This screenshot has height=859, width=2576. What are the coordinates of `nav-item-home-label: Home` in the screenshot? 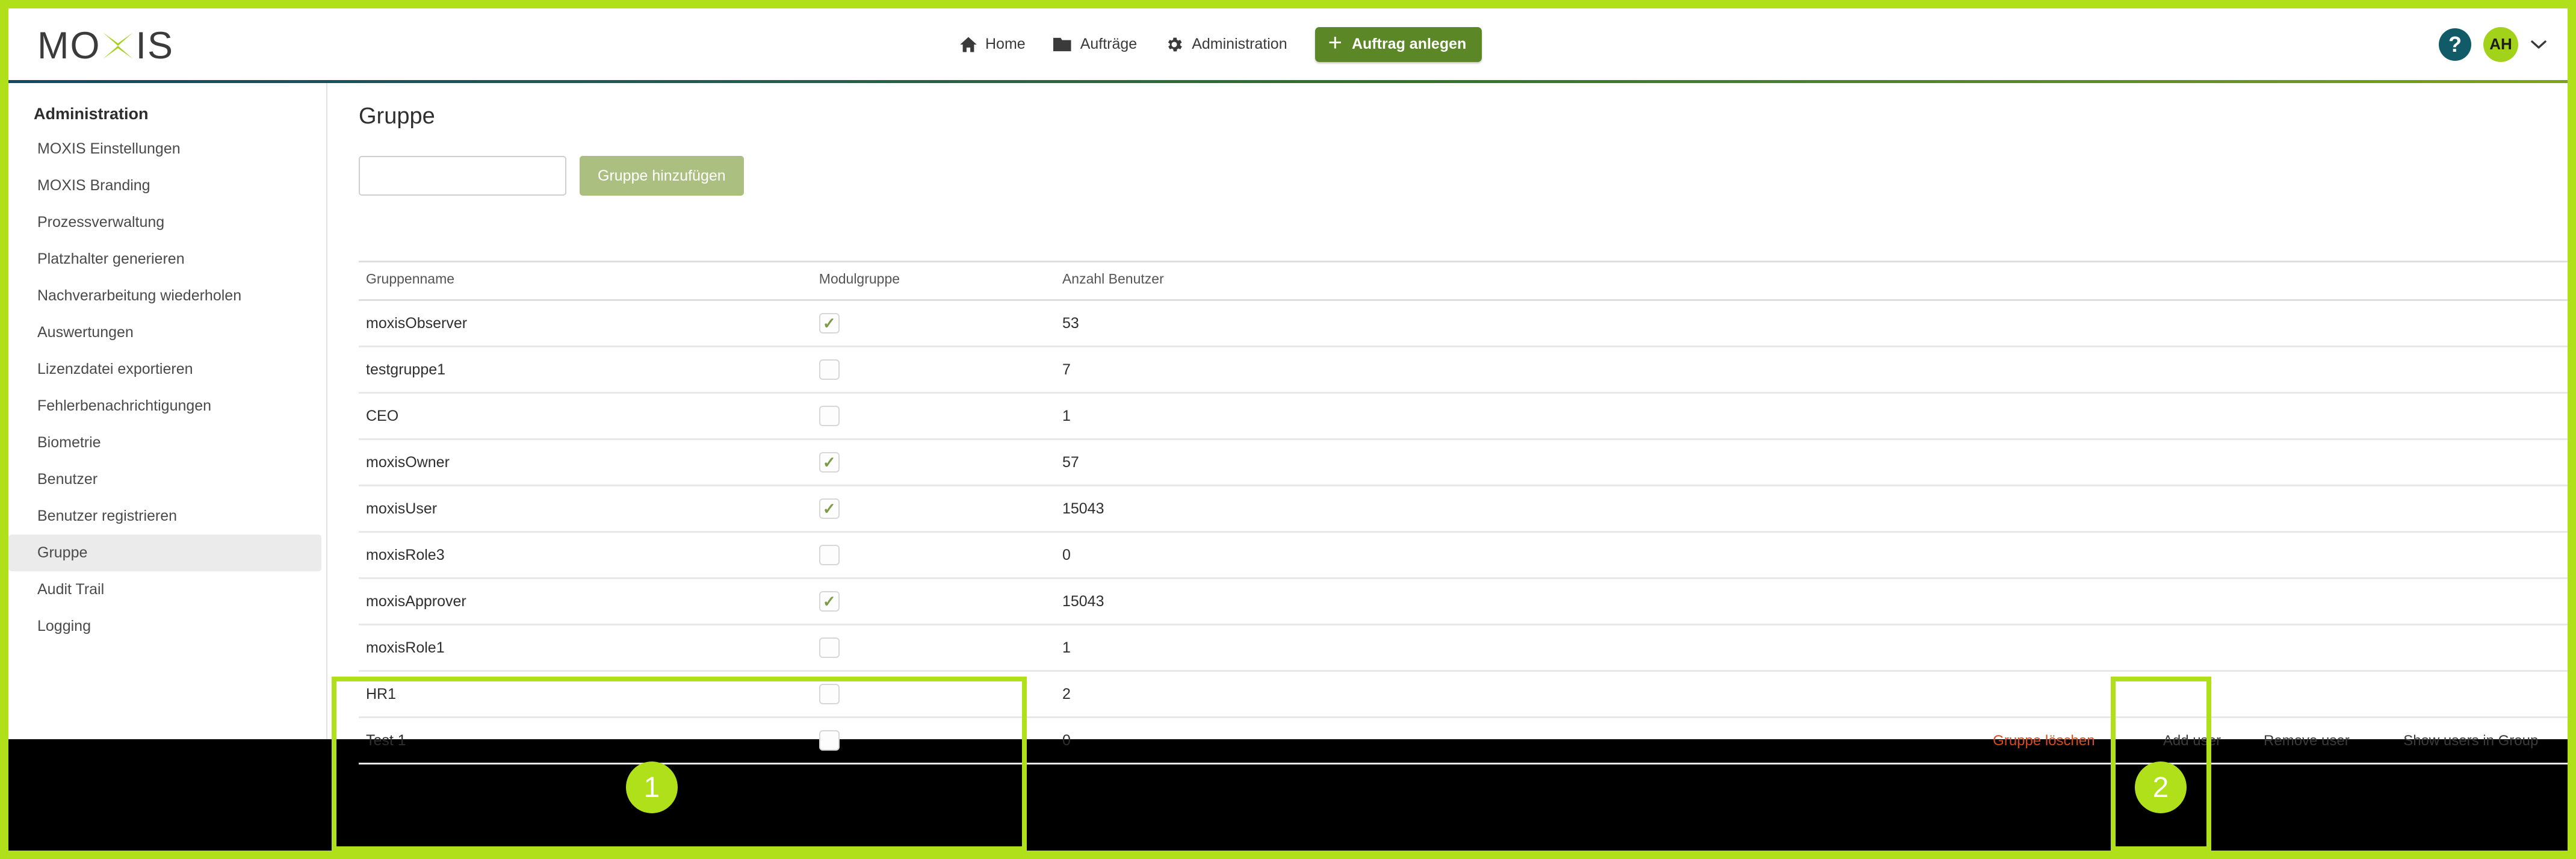 It's located at (1005, 44).